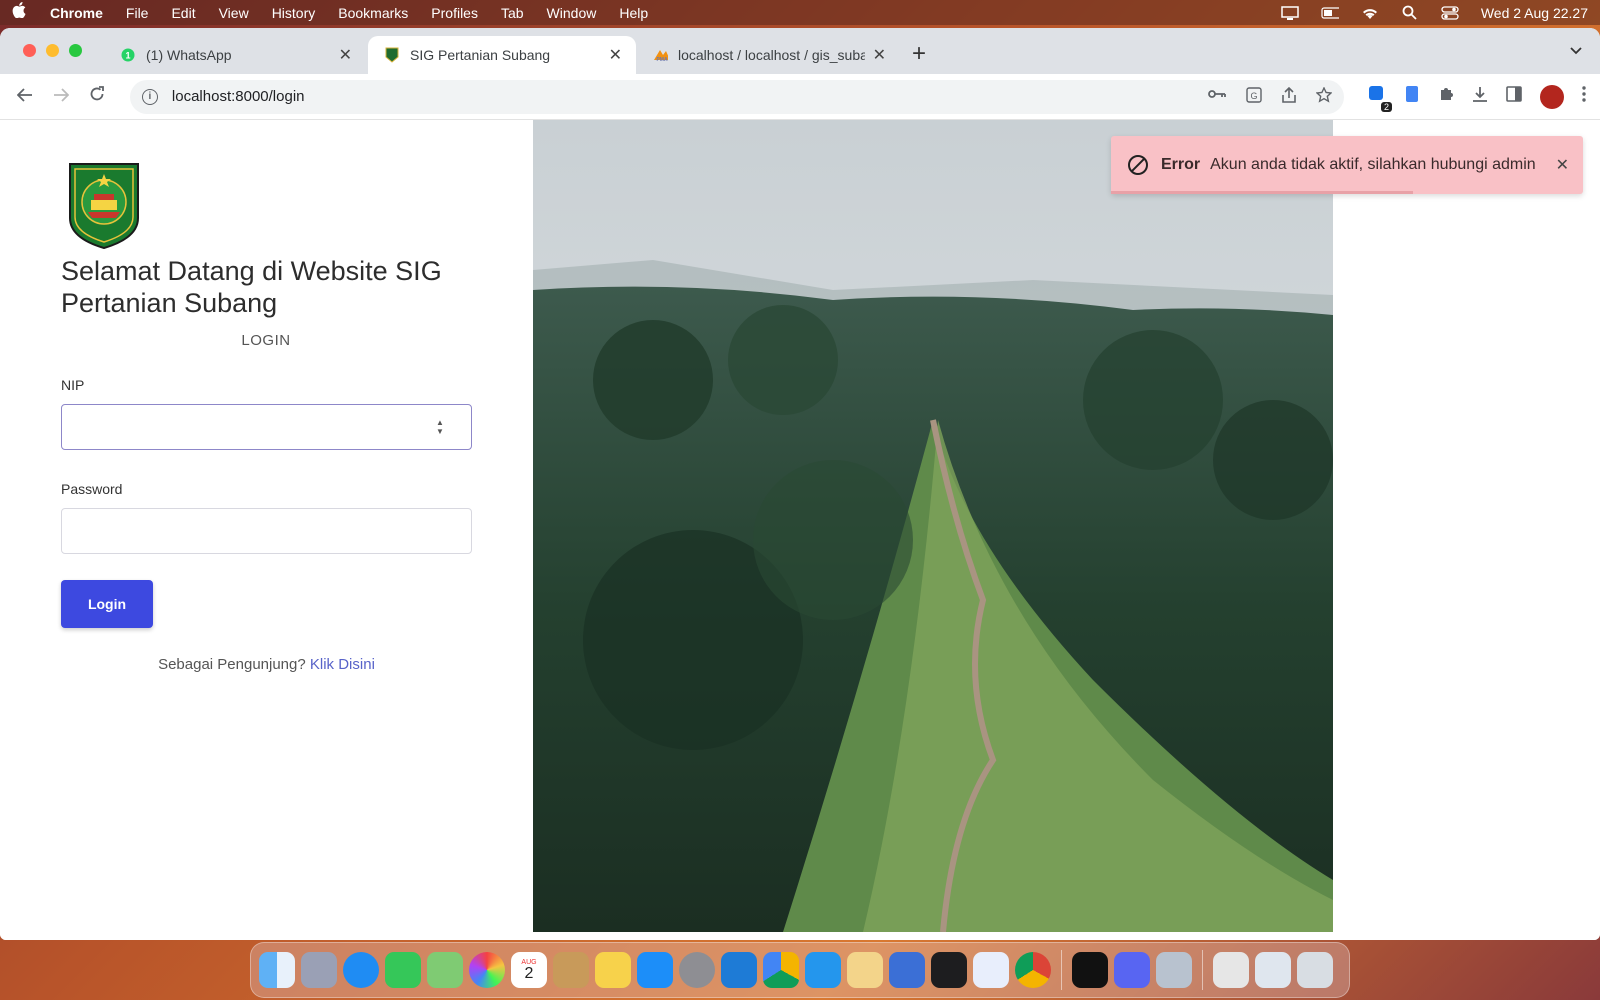 This screenshot has height=1000, width=1600. Describe the element at coordinates (502, 55) in the screenshot. I see `tab-sig-pertanian-subang: SIG Pertanian Subang ✕` at that location.